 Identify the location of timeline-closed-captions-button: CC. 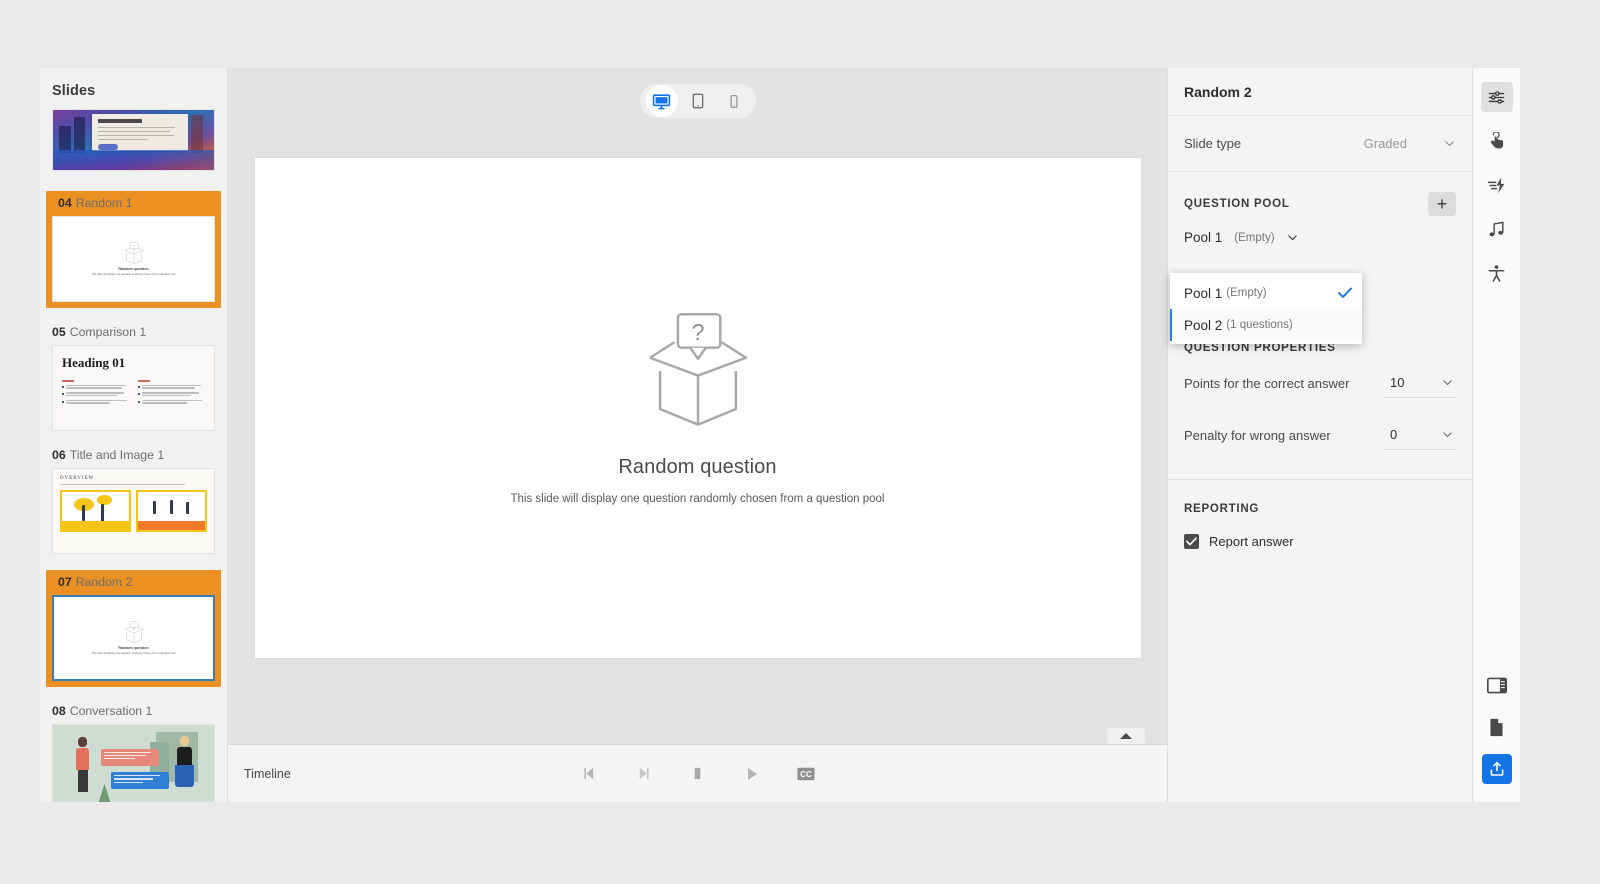
(806, 774).